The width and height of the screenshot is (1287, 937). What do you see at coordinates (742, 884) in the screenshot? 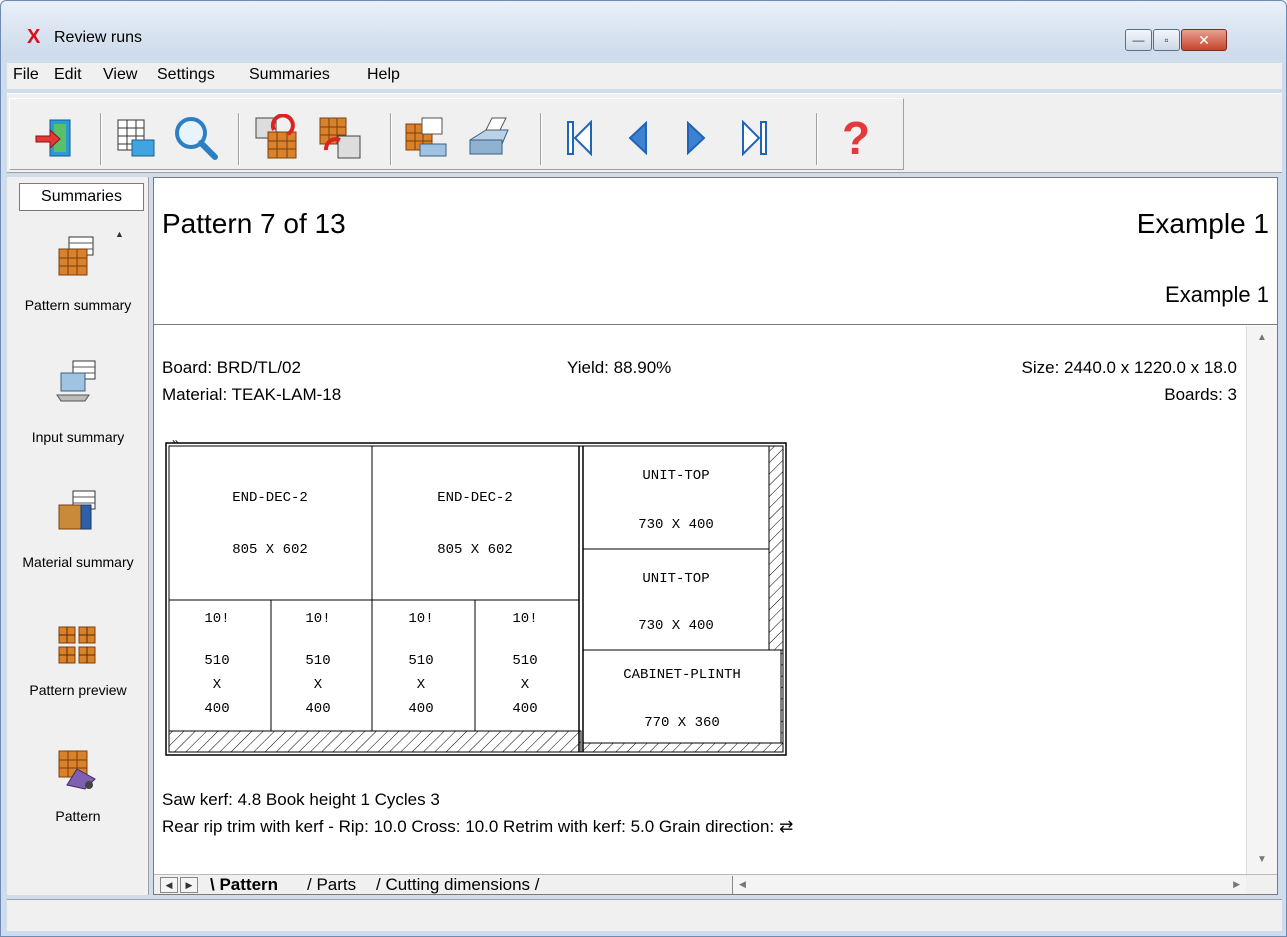
I see `scroll-left-icon: ◀` at bounding box center [742, 884].